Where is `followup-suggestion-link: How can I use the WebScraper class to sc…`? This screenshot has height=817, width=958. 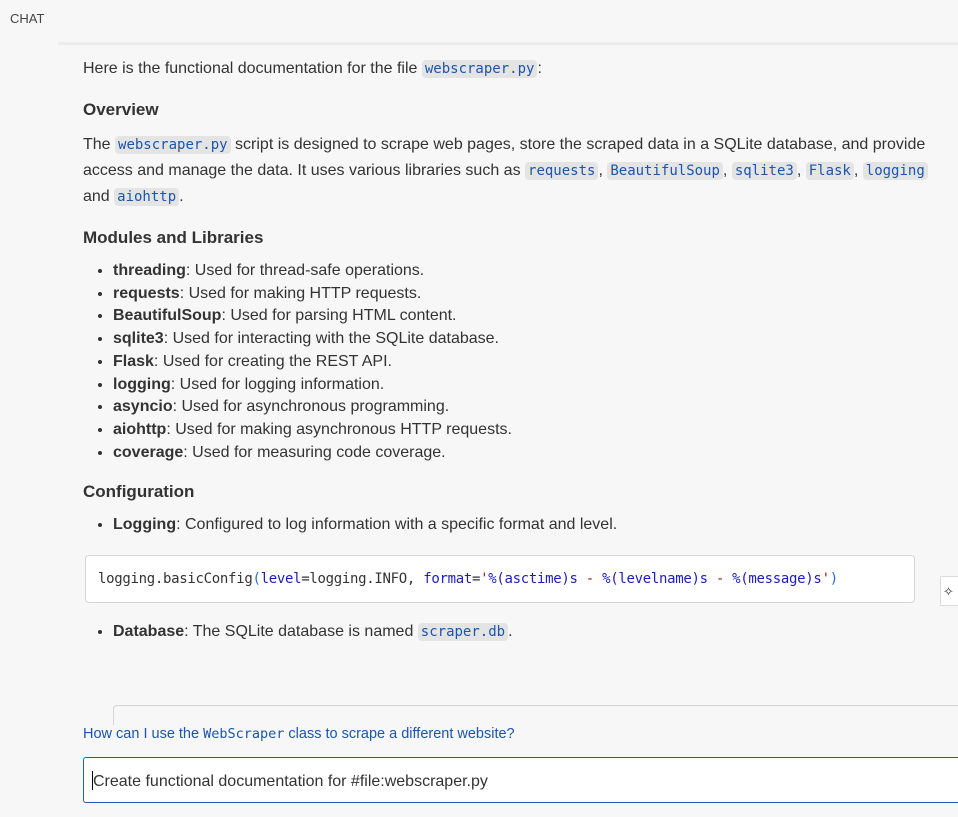 followup-suggestion-link: How can I use the WebScraper class to sc… is located at coordinates (299, 734).